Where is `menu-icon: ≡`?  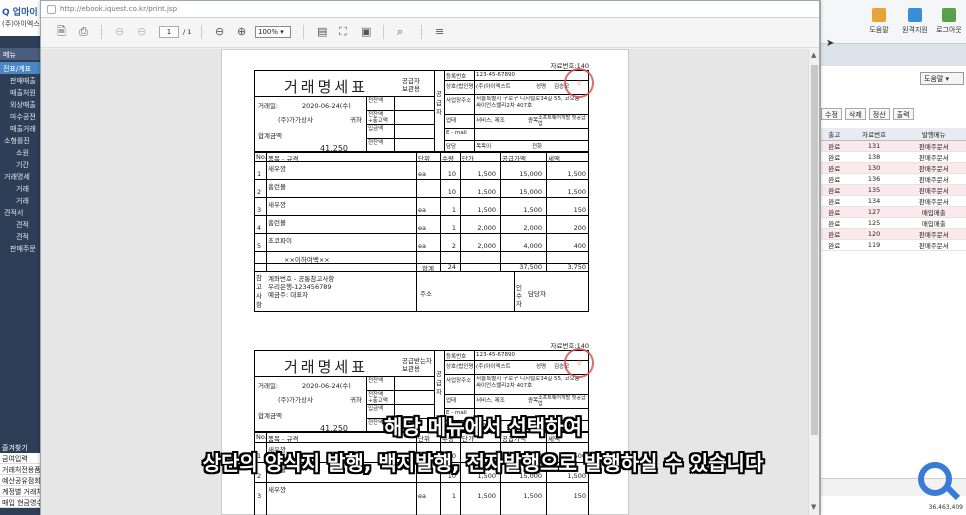 menu-icon: ≡ is located at coordinates (439, 32).